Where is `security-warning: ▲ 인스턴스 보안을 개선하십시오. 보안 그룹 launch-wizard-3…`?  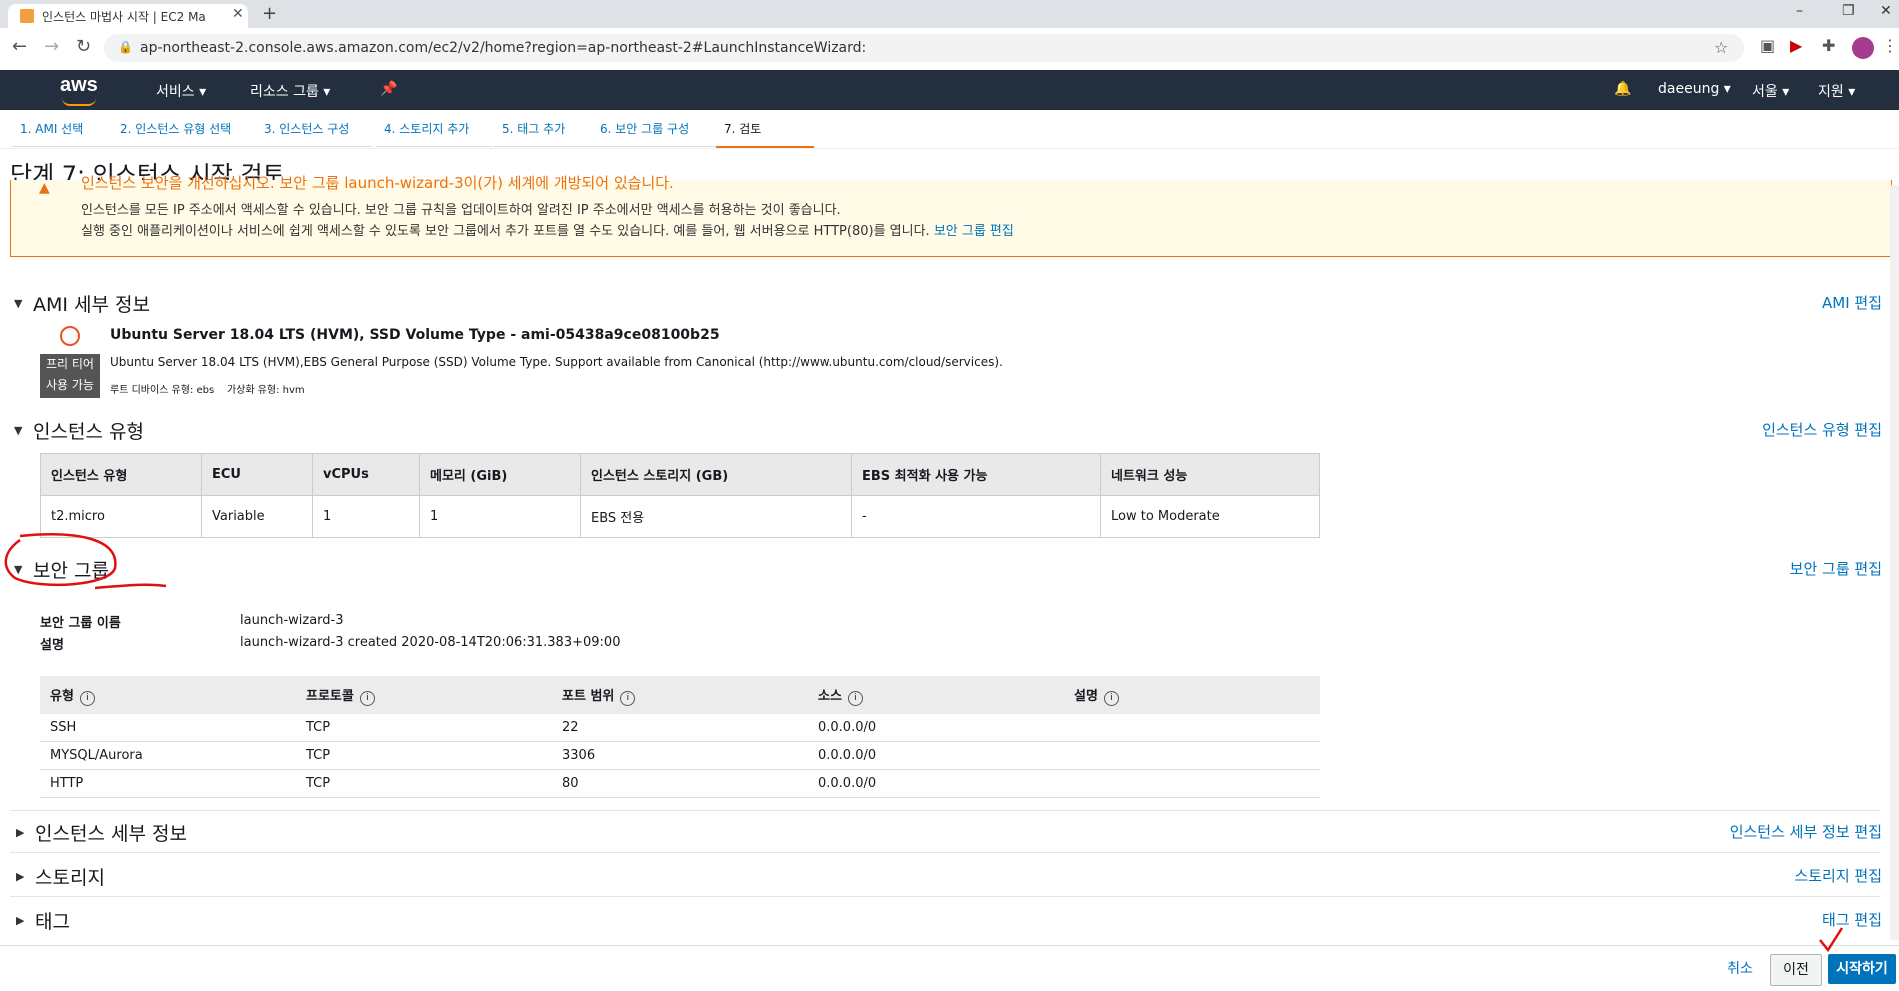
security-warning: ▲ 인스턴스 보안을 개선하십시오. 보안 그룹 launch-wizard-3… is located at coordinates (951, 215).